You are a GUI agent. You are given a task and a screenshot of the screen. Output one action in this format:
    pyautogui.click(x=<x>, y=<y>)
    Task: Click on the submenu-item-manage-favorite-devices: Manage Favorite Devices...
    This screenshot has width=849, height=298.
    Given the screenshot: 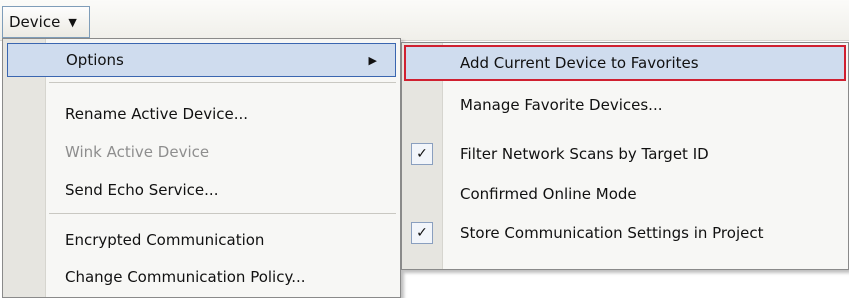 What is the action you would take?
    pyautogui.click(x=625, y=105)
    